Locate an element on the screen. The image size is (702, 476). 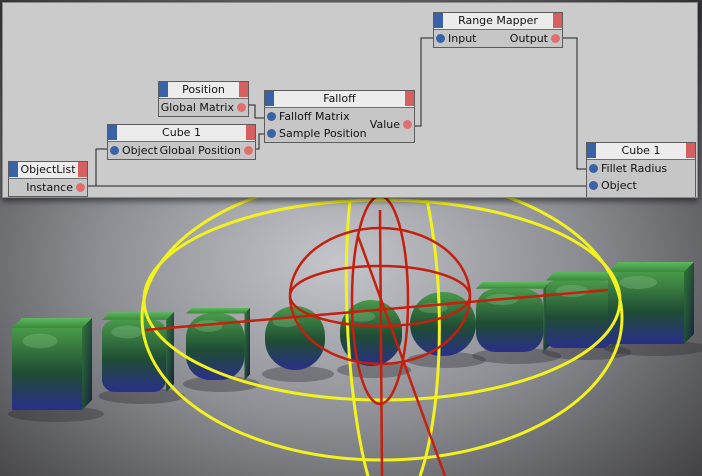
port-label-instance: Instance is located at coordinates (49, 187).